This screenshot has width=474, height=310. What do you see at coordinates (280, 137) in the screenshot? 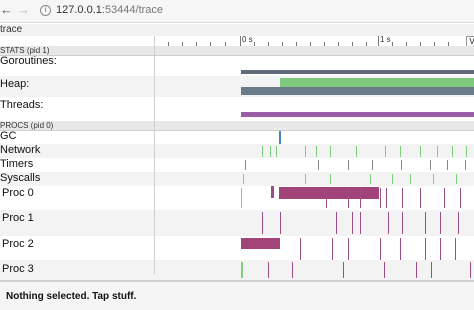
I see `gc-event` at bounding box center [280, 137].